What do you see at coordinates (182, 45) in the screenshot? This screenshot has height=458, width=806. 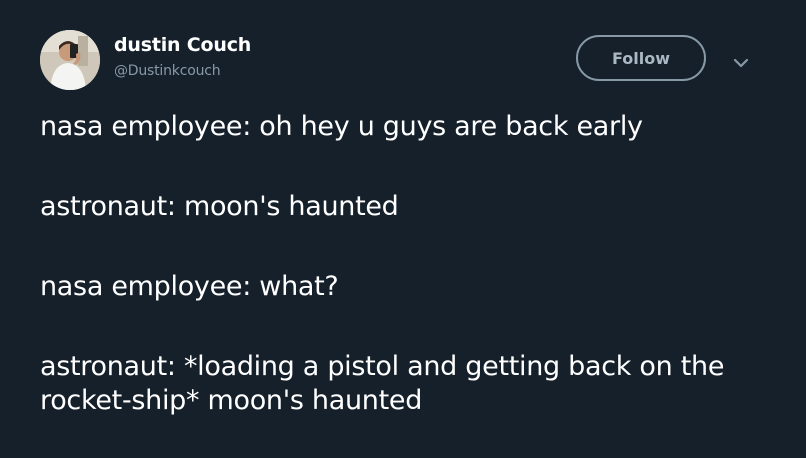 I see `display-name: dustin Couch` at bounding box center [182, 45].